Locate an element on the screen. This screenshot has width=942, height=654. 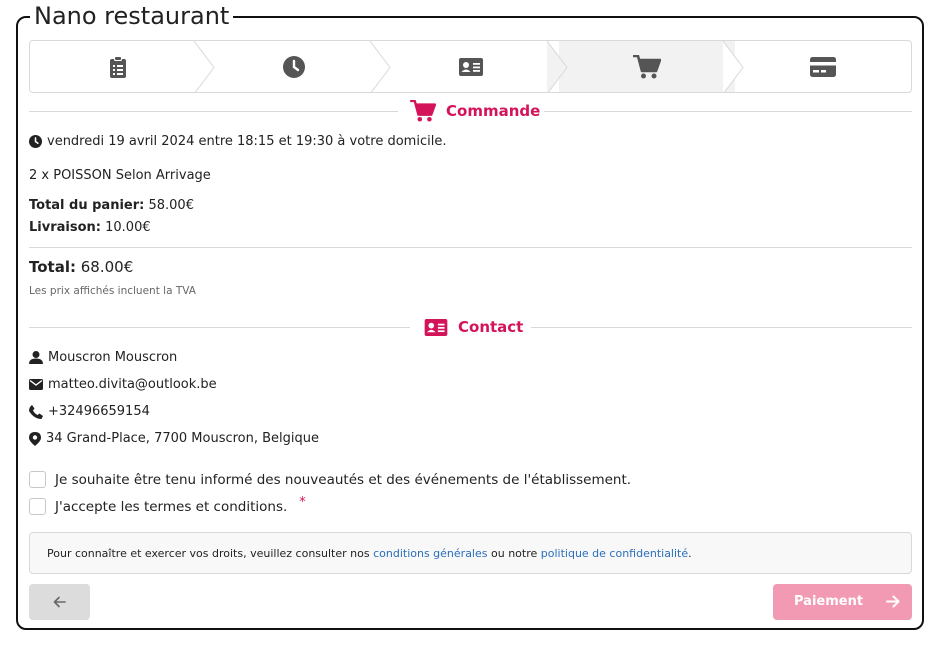
user-icon is located at coordinates (36, 357).